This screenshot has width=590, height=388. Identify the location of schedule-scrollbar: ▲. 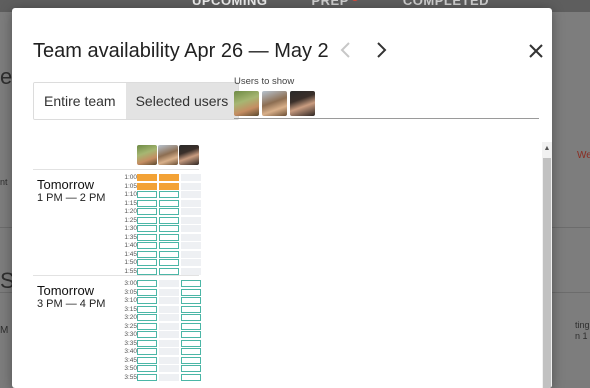
(547, 265).